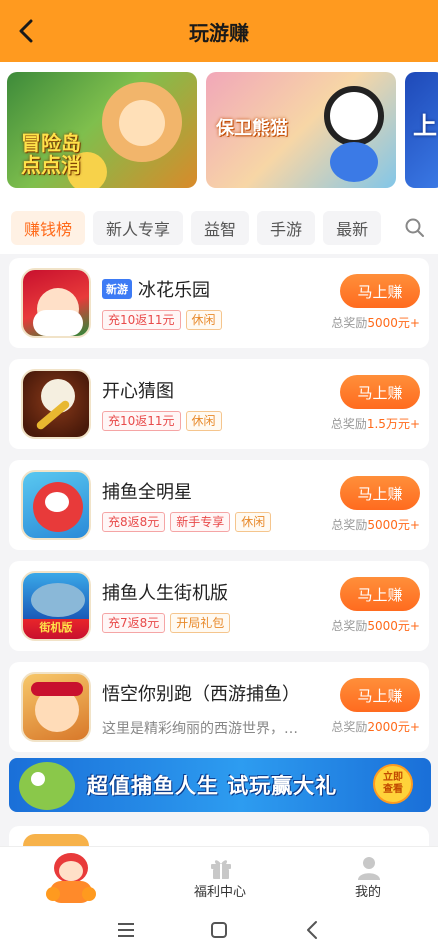  I want to click on system-nav-bar, so click(219, 929).